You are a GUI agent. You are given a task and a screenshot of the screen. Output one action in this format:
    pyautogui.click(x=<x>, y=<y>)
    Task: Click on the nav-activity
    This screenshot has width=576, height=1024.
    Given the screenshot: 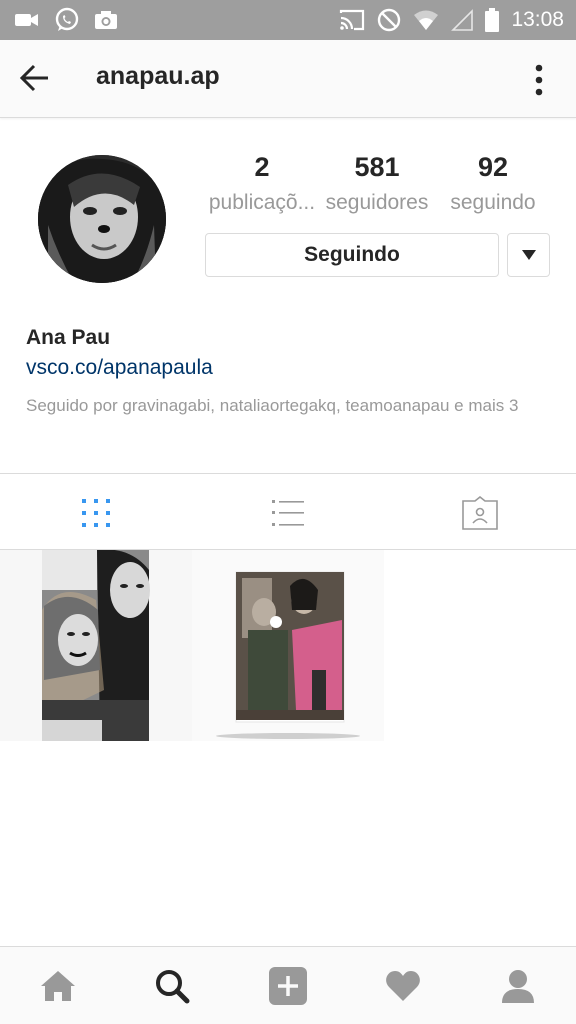 What is the action you would take?
    pyautogui.click(x=403, y=986)
    